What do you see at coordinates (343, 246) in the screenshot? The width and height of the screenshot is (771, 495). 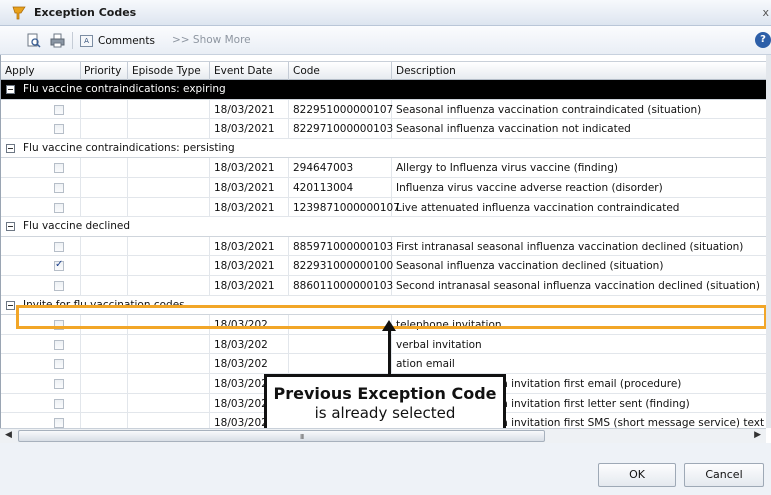 I see `code-cell: 885971000000103` at bounding box center [343, 246].